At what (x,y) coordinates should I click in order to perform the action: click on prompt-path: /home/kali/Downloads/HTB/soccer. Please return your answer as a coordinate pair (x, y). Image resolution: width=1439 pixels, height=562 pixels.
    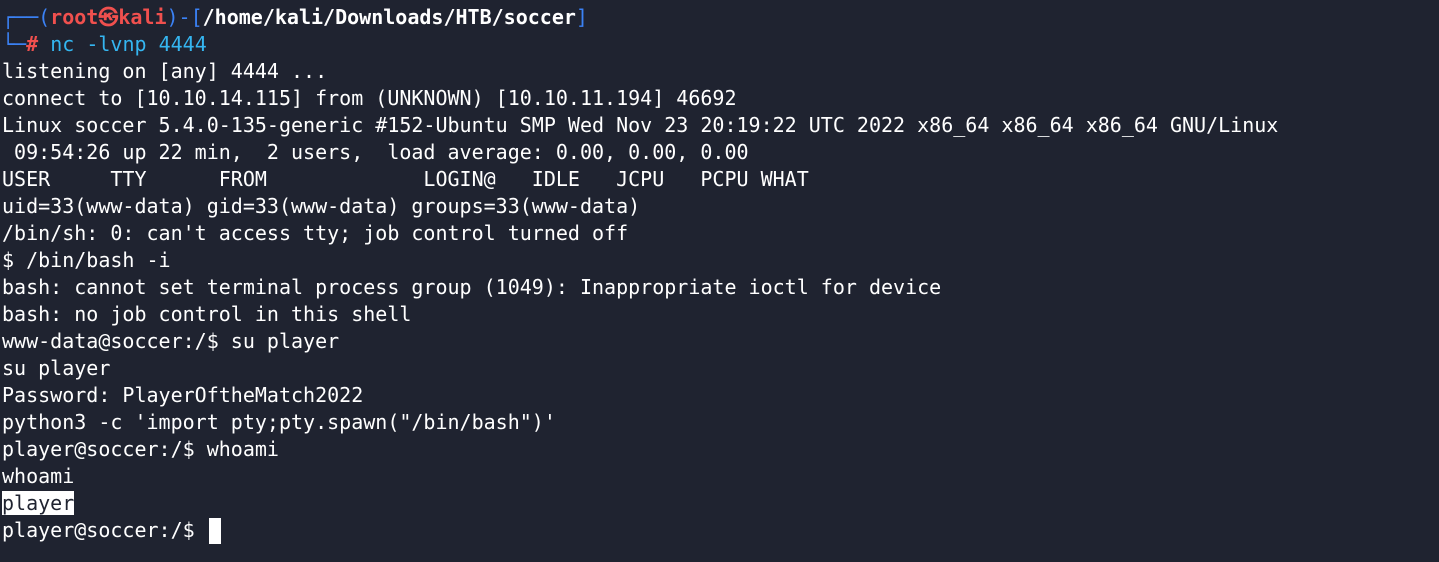
    Looking at the image, I should click on (389, 17).